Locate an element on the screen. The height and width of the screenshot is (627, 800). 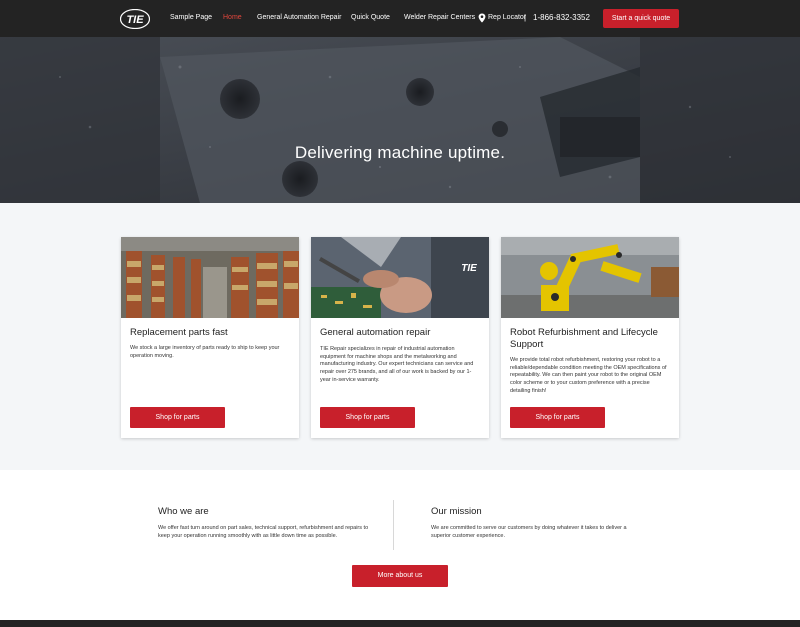
logo-text: TIE is located at coordinates (135, 20).